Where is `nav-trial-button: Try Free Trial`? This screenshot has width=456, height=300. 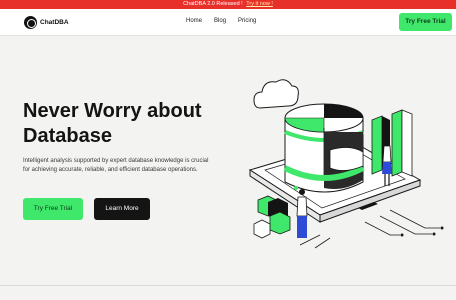 nav-trial-button: Try Free Trial is located at coordinates (425, 22).